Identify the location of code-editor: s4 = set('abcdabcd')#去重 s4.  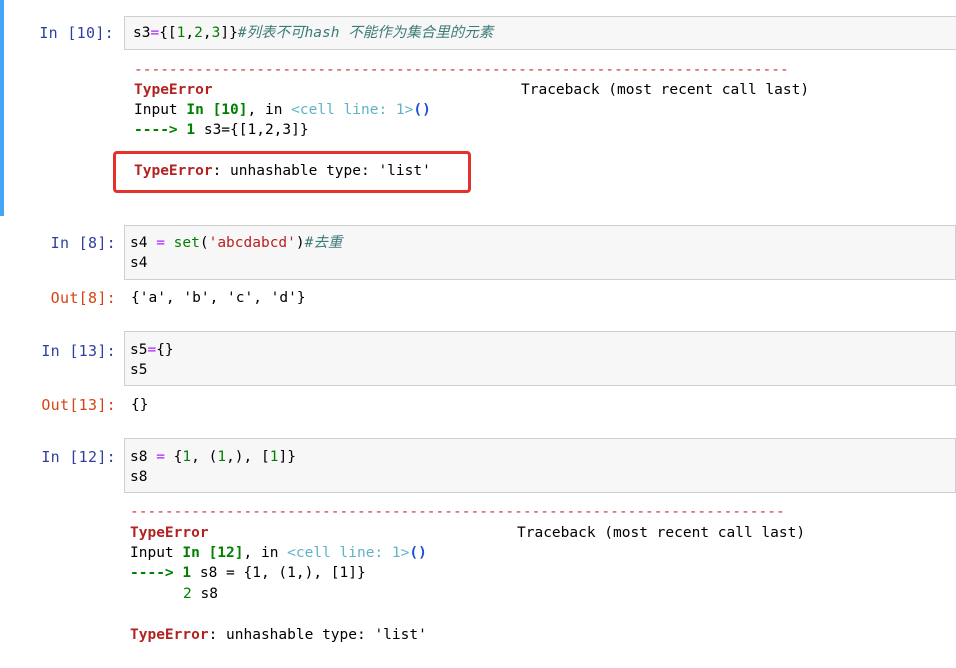
(540, 252).